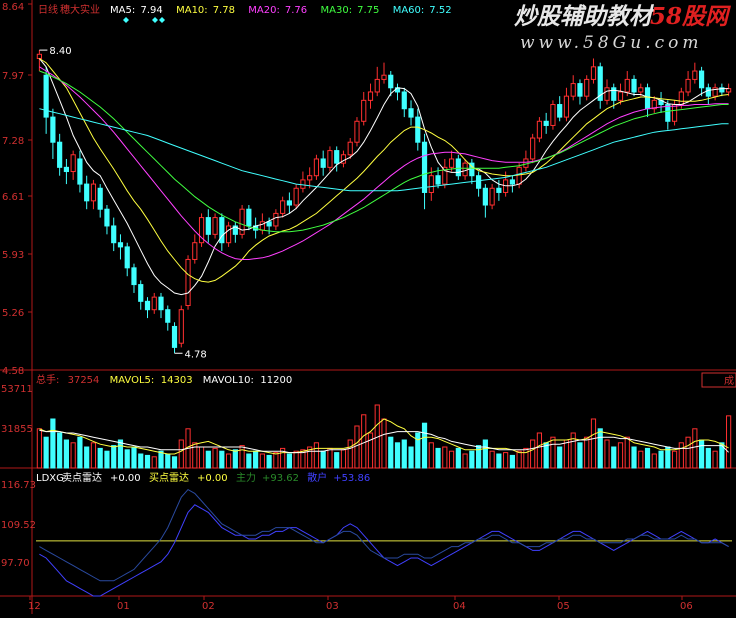 The width and height of the screenshot is (736, 618). What do you see at coordinates (126, 20) in the screenshot?
I see `signal-diamond-icon` at bounding box center [126, 20].